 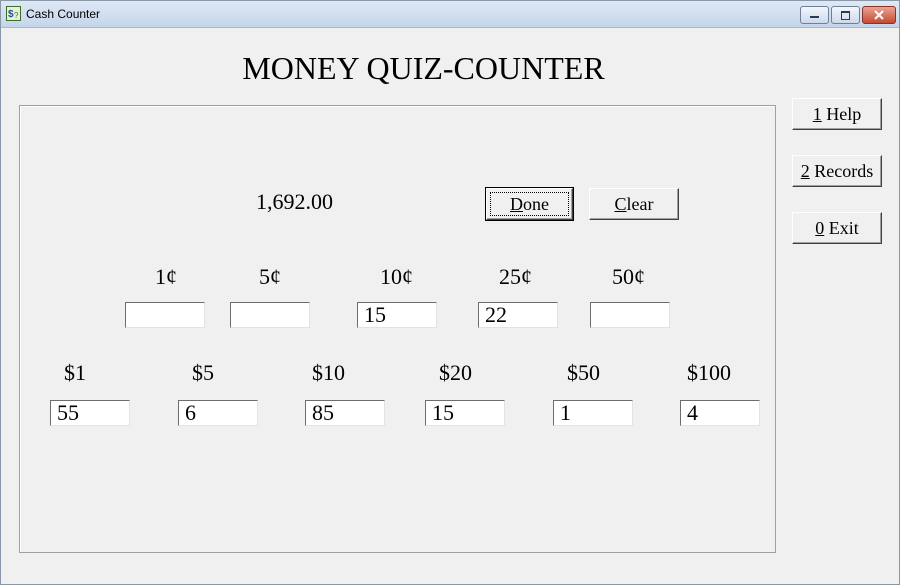 What do you see at coordinates (465, 413) in the screenshot?
I see `bill-input-20: 15` at bounding box center [465, 413].